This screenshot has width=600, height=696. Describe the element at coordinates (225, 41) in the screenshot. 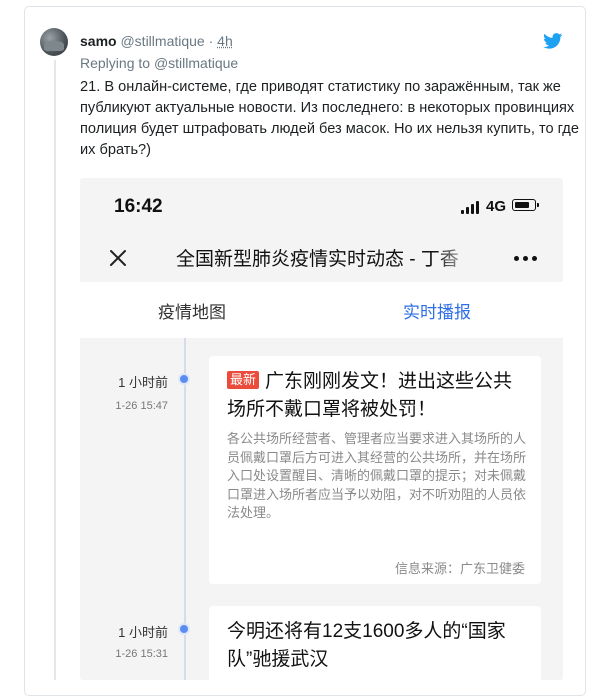

I see `tweet-time: 4h` at that location.